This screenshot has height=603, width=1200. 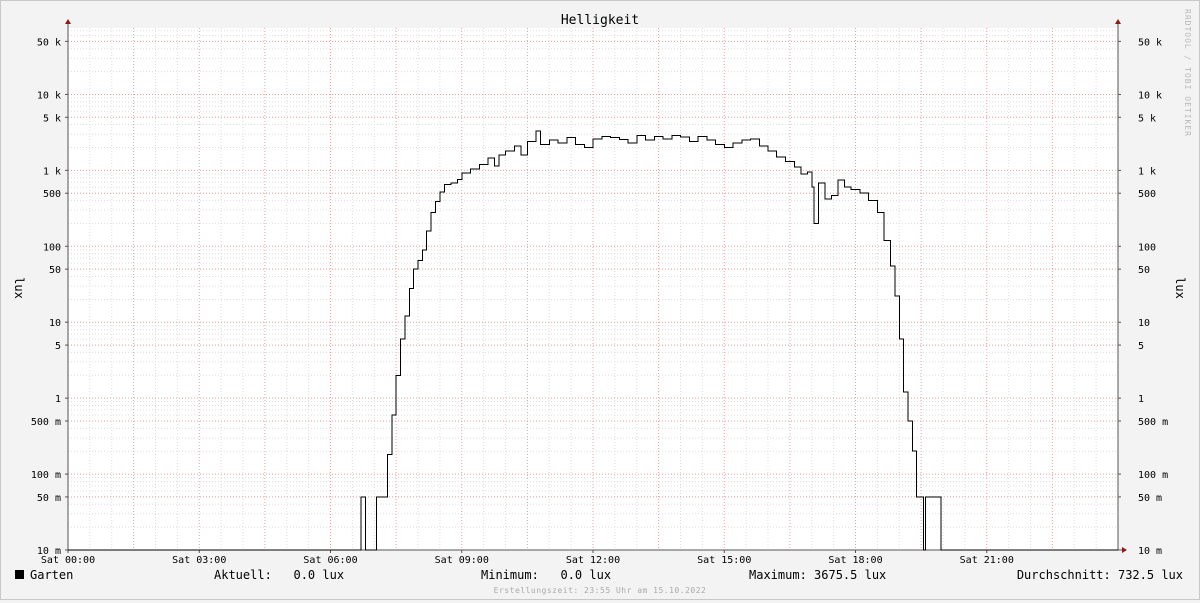 I want to click on y-tick-label-right: 50 k, so click(x=1150, y=42).